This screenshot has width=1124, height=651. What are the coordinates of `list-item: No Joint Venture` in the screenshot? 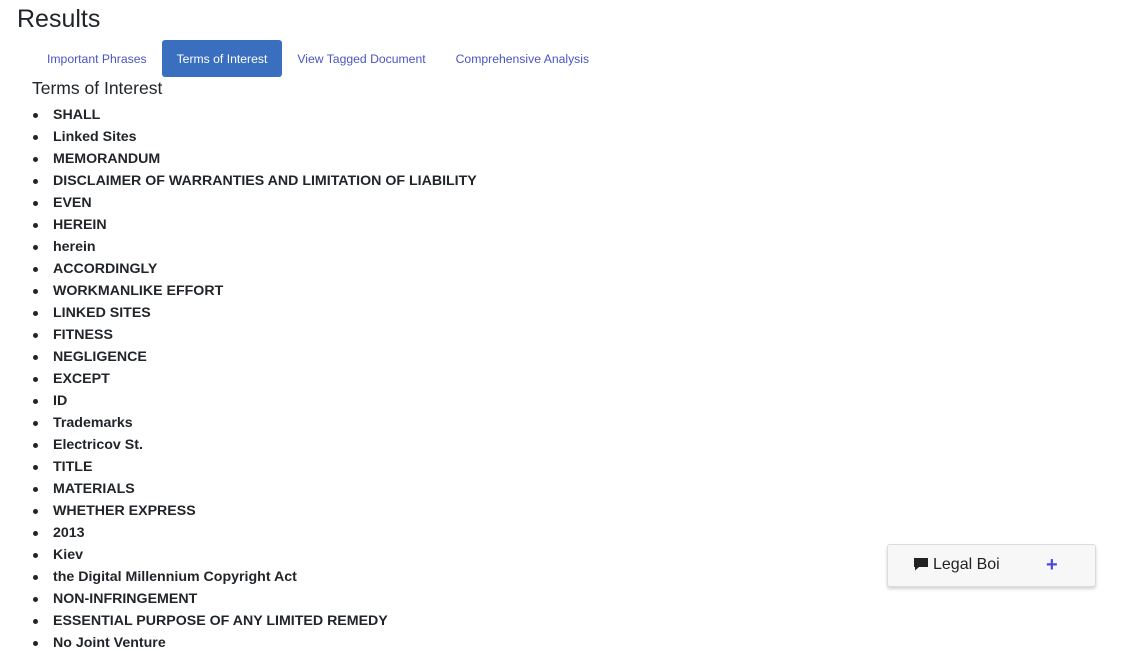 It's located at (255, 641).